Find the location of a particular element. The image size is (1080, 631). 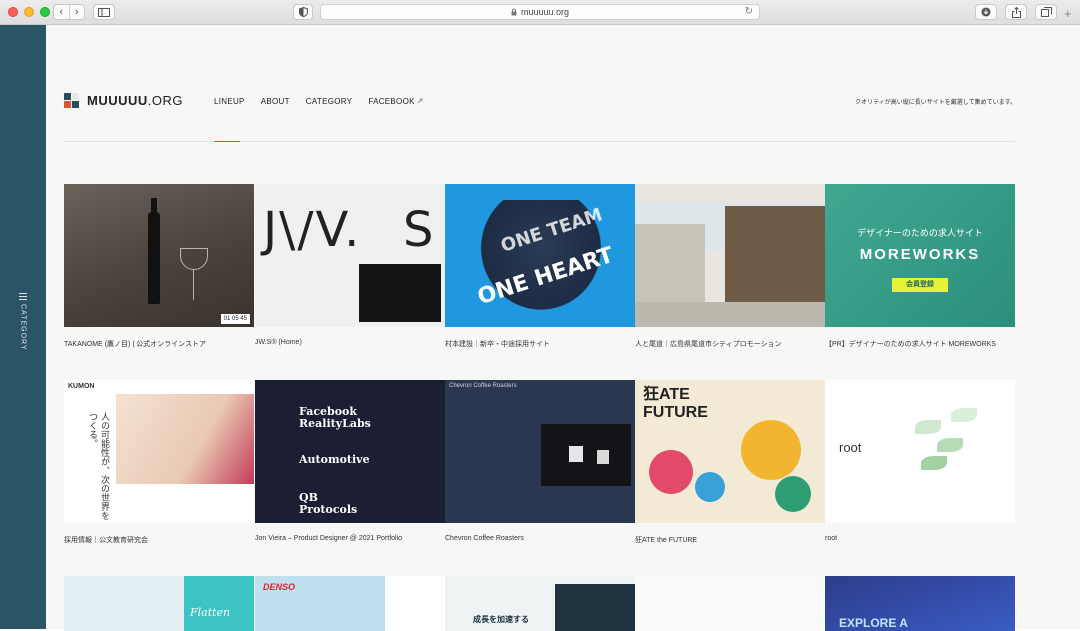

site-thumbnail: Flatten is located at coordinates (159, 603).